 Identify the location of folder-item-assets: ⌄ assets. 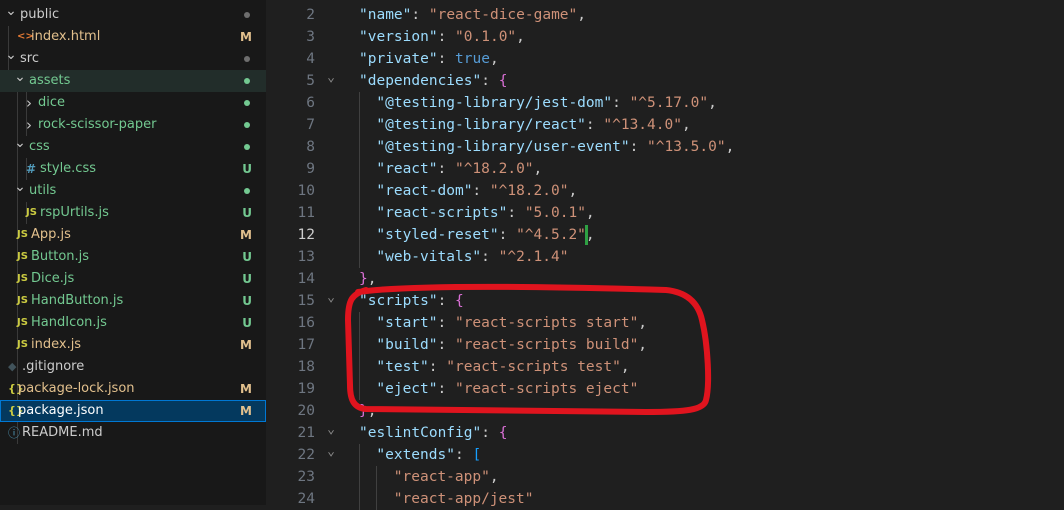
(133, 80).